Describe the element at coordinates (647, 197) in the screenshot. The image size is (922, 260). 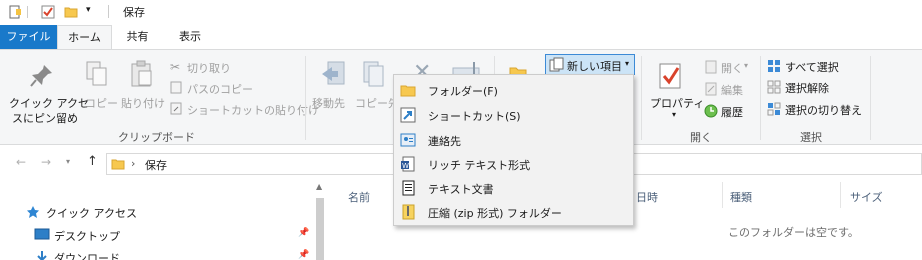
I see `column-date: 日時` at that location.